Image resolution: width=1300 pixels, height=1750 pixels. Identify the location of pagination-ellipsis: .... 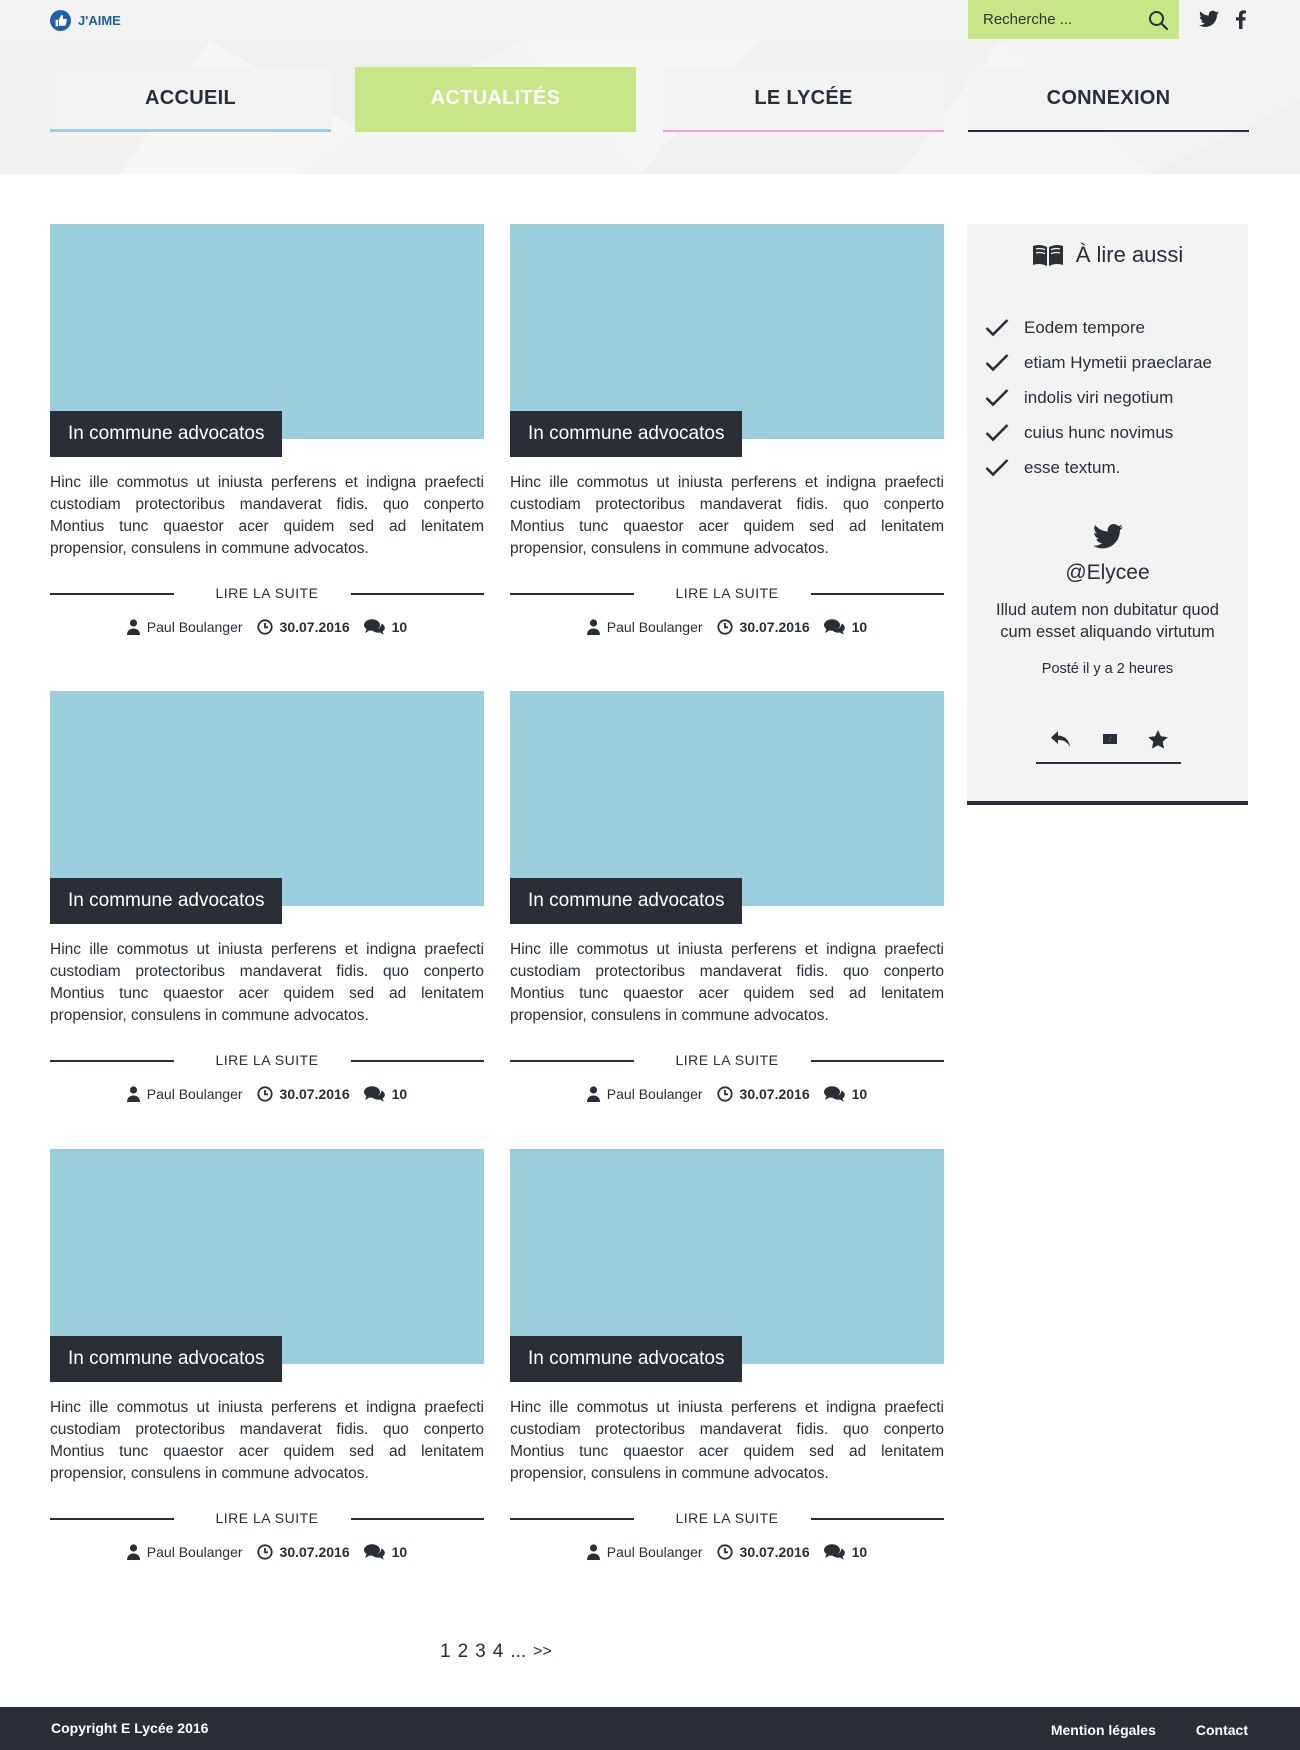
(518, 1651).